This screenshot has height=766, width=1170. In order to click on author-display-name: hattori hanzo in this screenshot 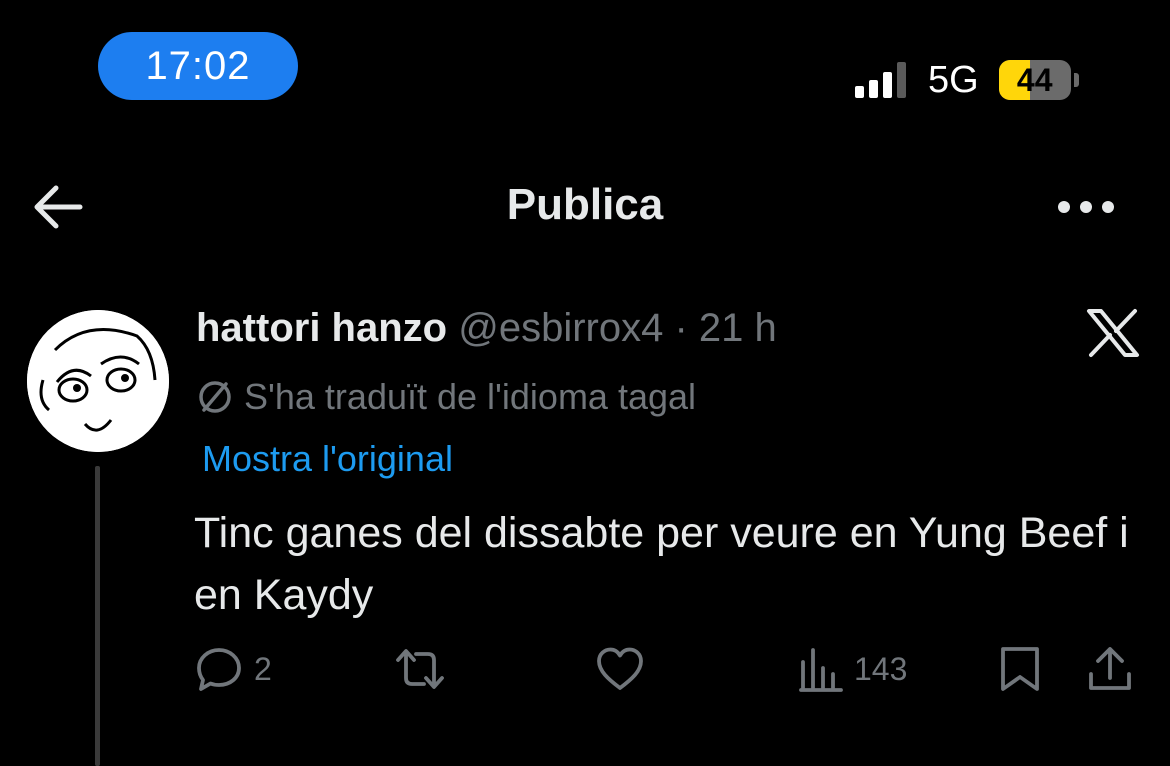, I will do `click(321, 328)`.